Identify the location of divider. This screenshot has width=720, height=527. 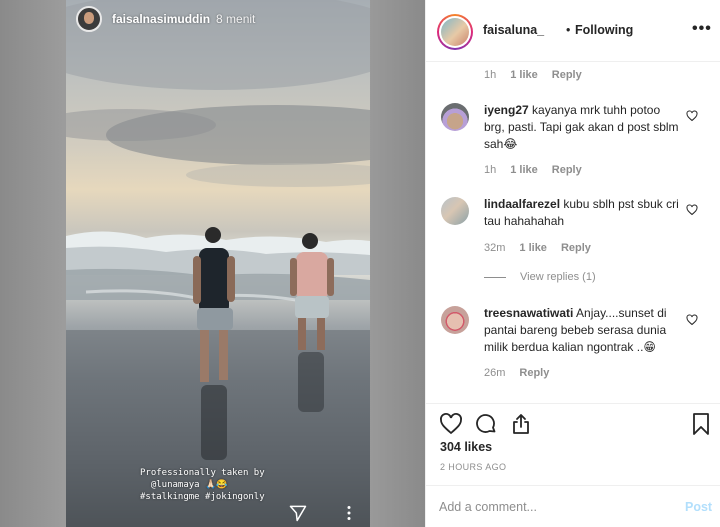
(495, 277).